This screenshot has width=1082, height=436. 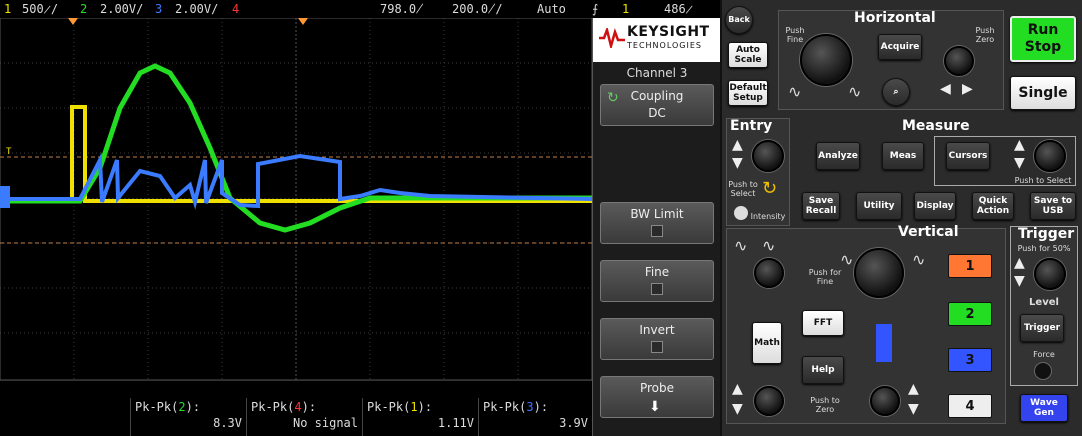 What do you see at coordinates (913, 409) in the screenshot?
I see `offset-down-arrow-icon: ▼` at bounding box center [913, 409].